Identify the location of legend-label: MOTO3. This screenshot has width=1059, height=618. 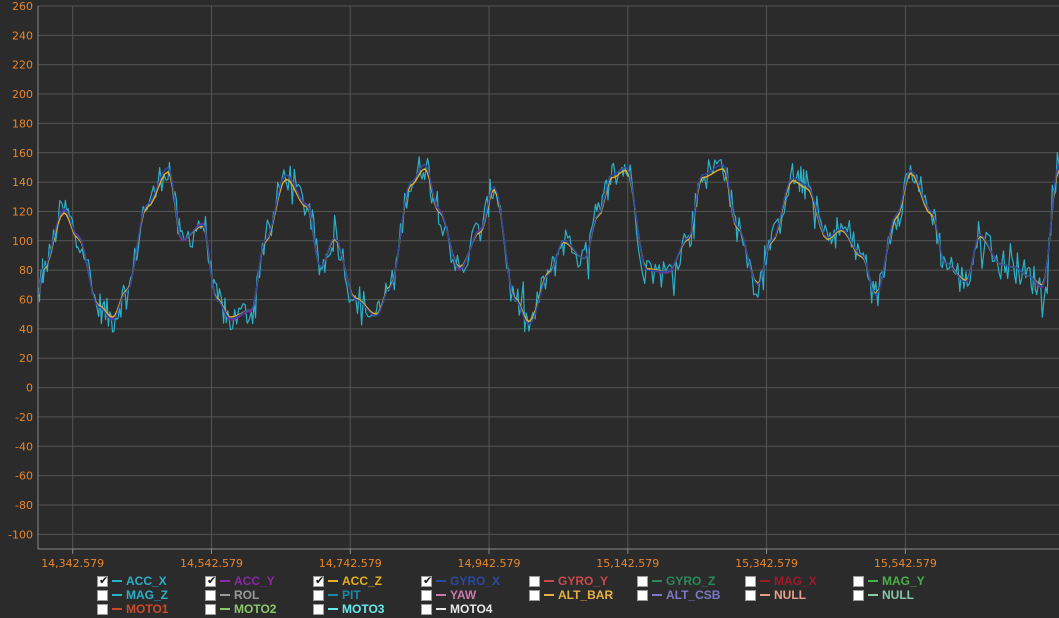
(363, 609).